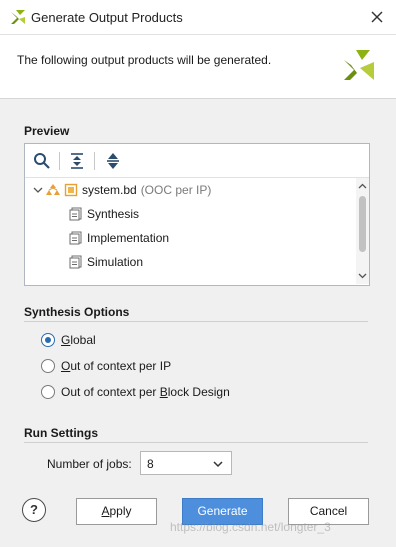  Describe the element at coordinates (77, 312) in the screenshot. I see `synthesis-options-title: Synthesis Options` at that location.